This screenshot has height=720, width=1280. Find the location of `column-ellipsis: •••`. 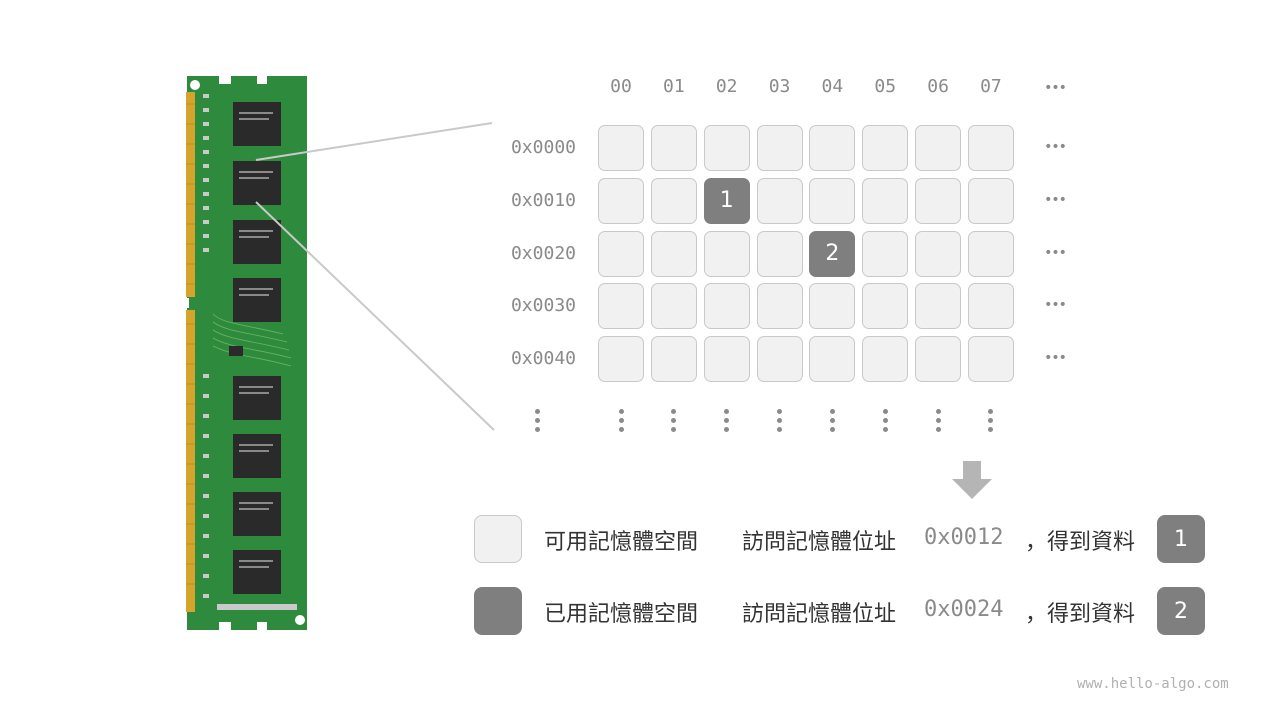

column-ellipsis: ••• is located at coordinates (1055, 88).